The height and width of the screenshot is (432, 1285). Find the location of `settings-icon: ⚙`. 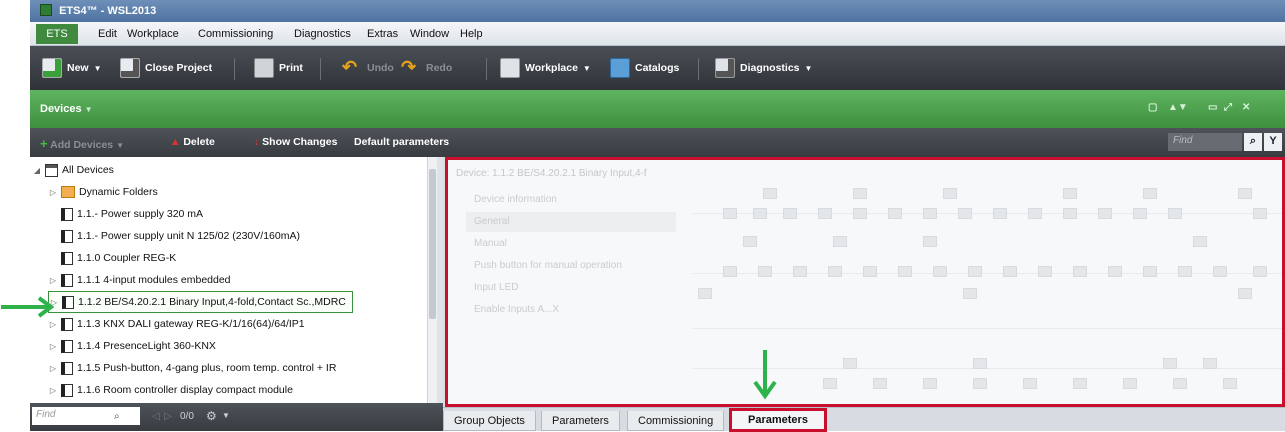

settings-icon: ⚙ is located at coordinates (211, 416).